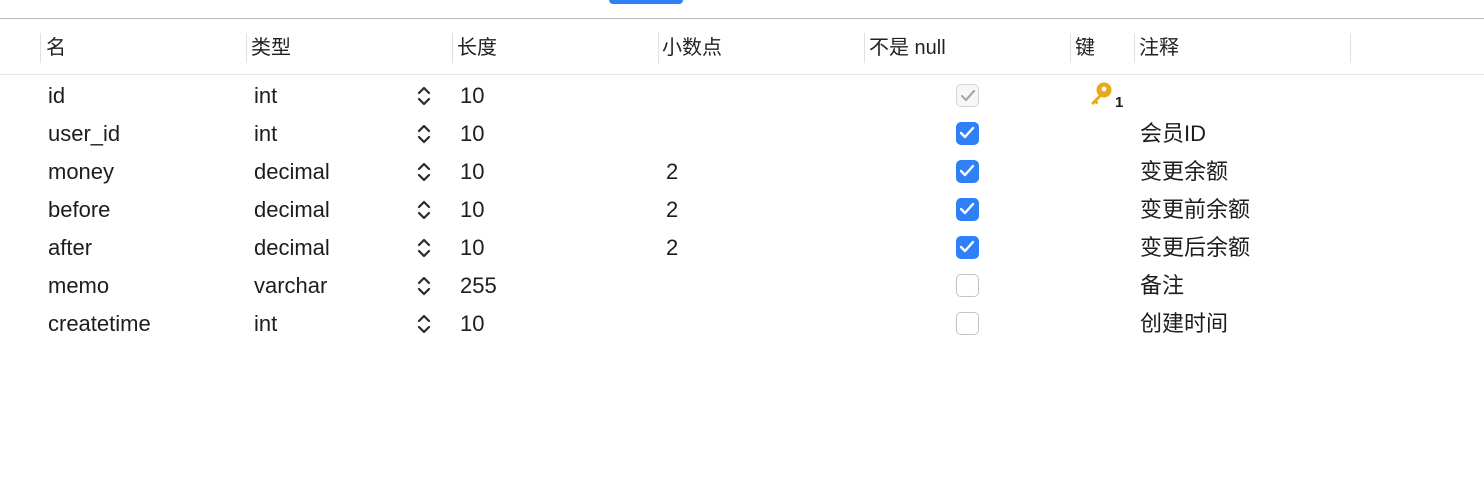  I want to click on column-header-decimals: 小数点, so click(692, 48).